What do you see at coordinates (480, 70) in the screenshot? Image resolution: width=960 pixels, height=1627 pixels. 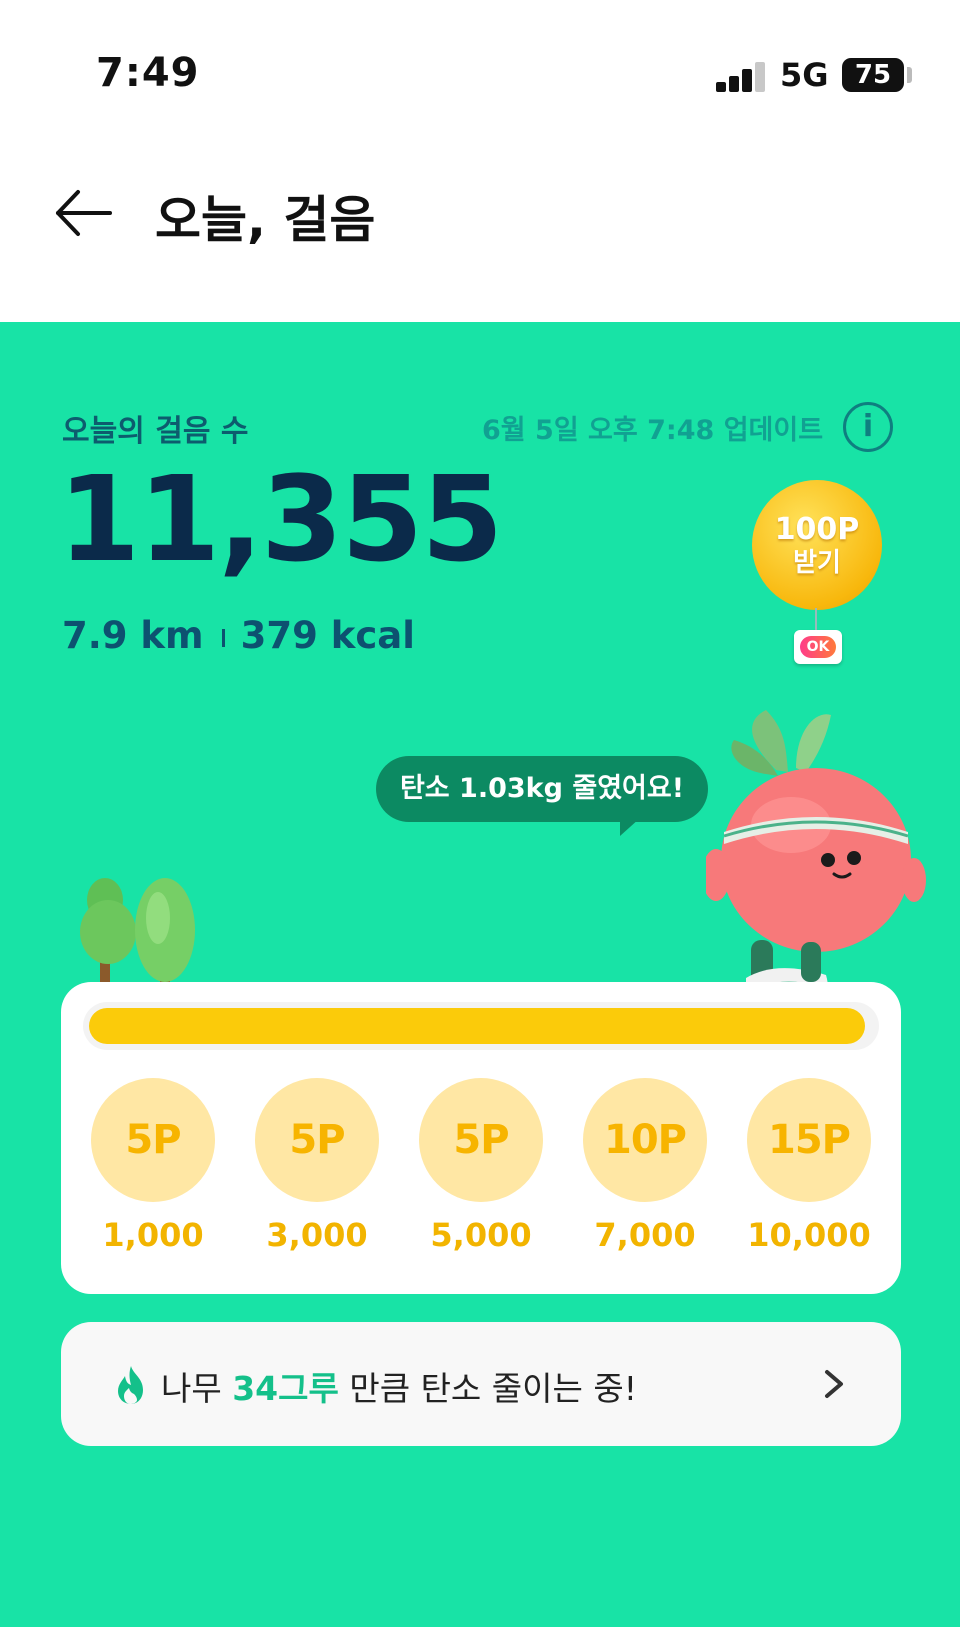 I see `status-bar: 7:49 5G 75` at bounding box center [480, 70].